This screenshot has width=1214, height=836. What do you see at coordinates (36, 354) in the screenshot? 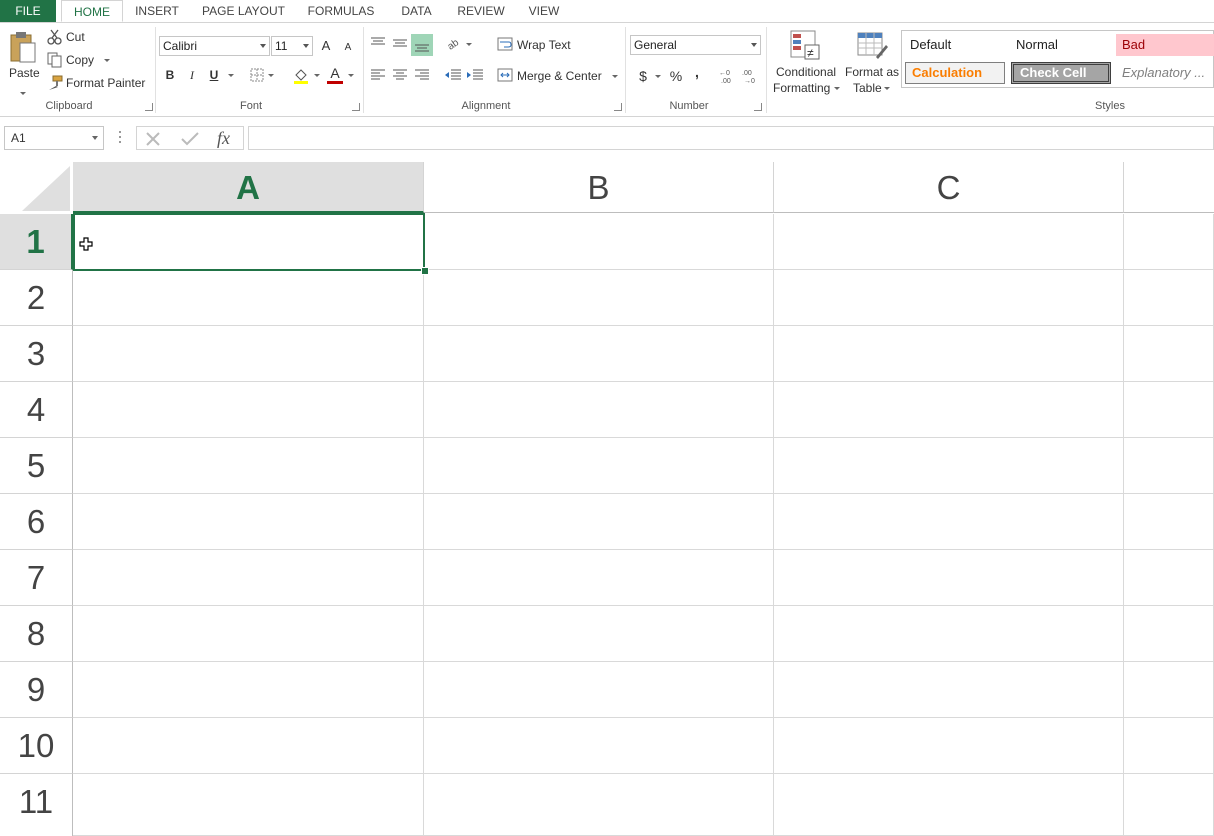
I see `row-header-3: 3` at bounding box center [36, 354].